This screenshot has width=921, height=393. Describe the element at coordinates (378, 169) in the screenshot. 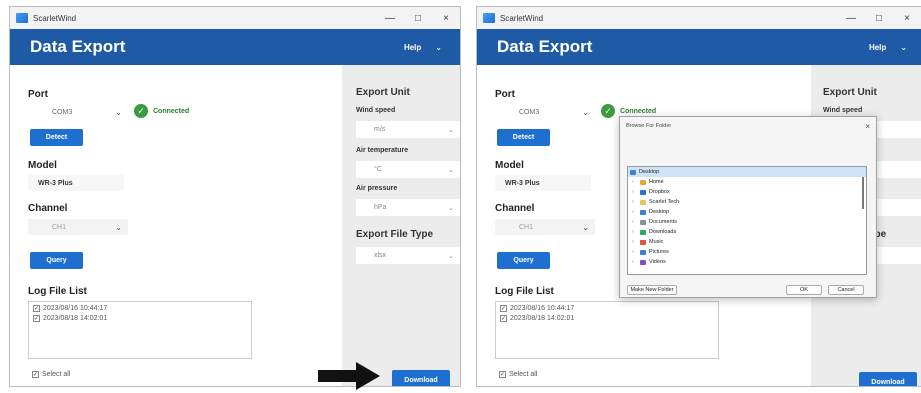

I see `air-temperature-value: °C` at that location.